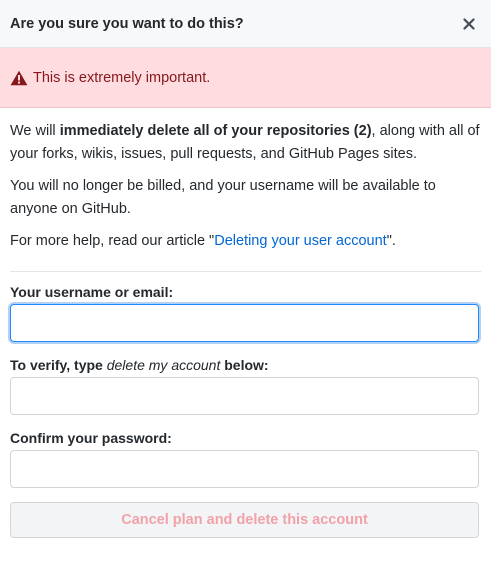 The width and height of the screenshot is (491, 581). I want to click on help-article-link: Deleting your user account, so click(300, 241).